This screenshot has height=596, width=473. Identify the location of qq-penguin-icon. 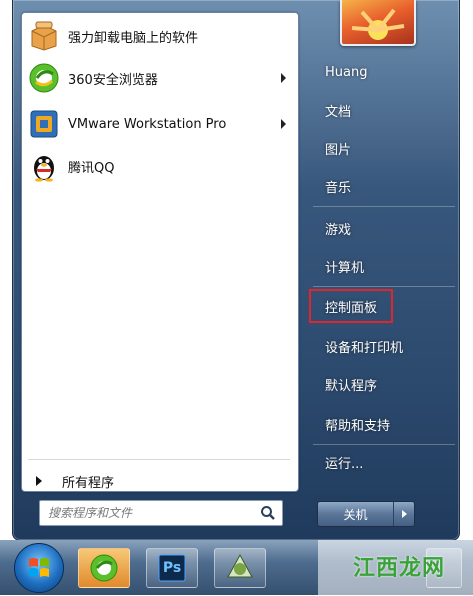
(44, 166).